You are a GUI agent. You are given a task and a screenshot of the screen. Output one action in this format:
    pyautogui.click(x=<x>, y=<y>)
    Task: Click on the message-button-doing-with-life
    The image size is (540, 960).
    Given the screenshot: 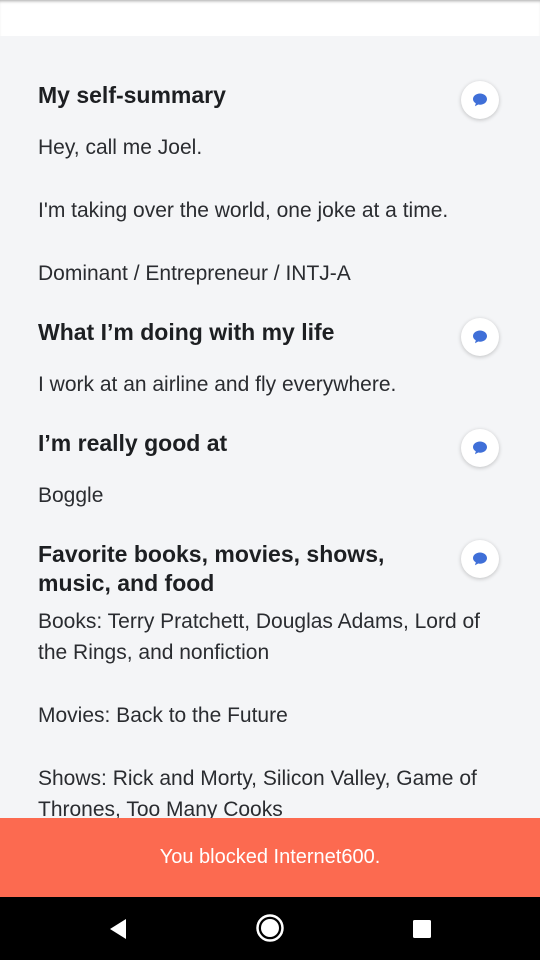 What is the action you would take?
    pyautogui.click(x=480, y=337)
    